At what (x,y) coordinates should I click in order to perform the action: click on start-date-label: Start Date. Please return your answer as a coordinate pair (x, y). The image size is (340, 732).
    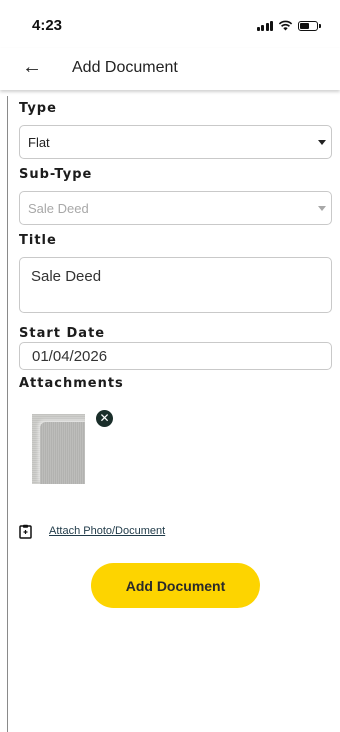
    Looking at the image, I should click on (62, 333).